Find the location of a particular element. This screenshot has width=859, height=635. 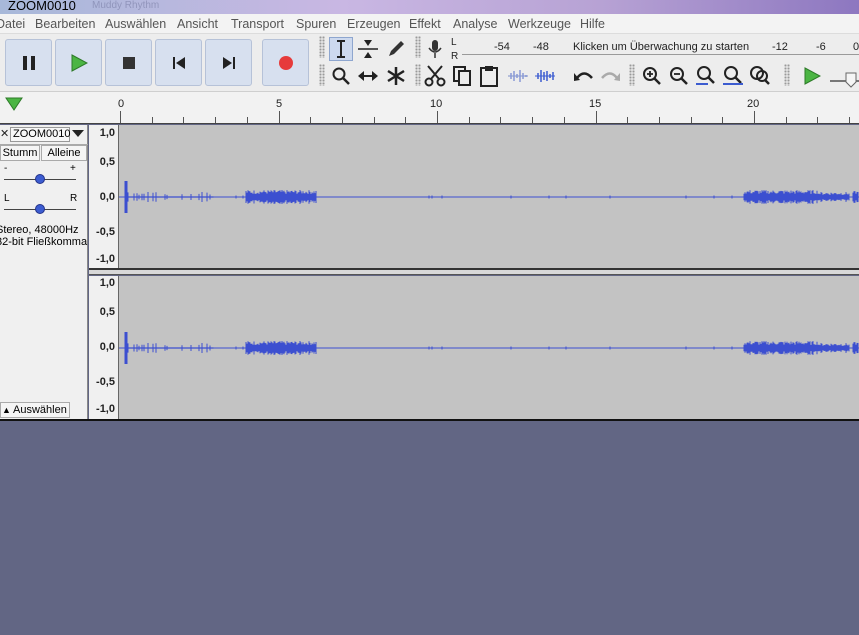

meter-level-48: -48 is located at coordinates (541, 47).